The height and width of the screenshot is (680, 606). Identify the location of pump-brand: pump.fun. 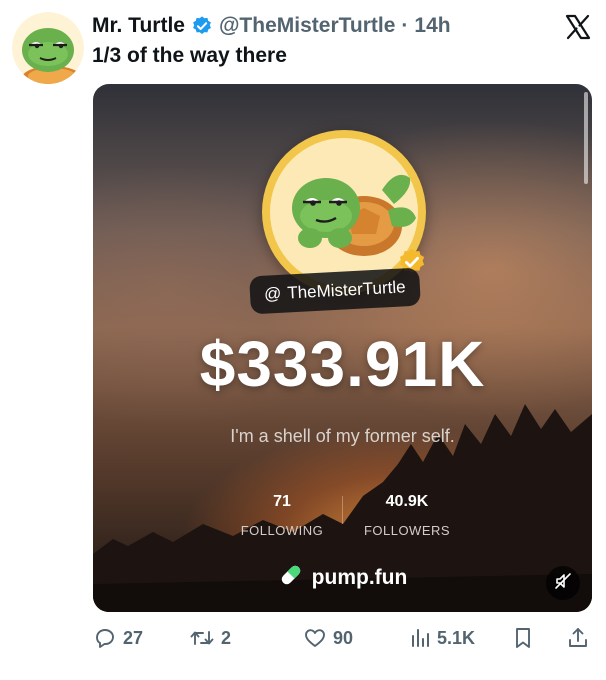
(342, 578).